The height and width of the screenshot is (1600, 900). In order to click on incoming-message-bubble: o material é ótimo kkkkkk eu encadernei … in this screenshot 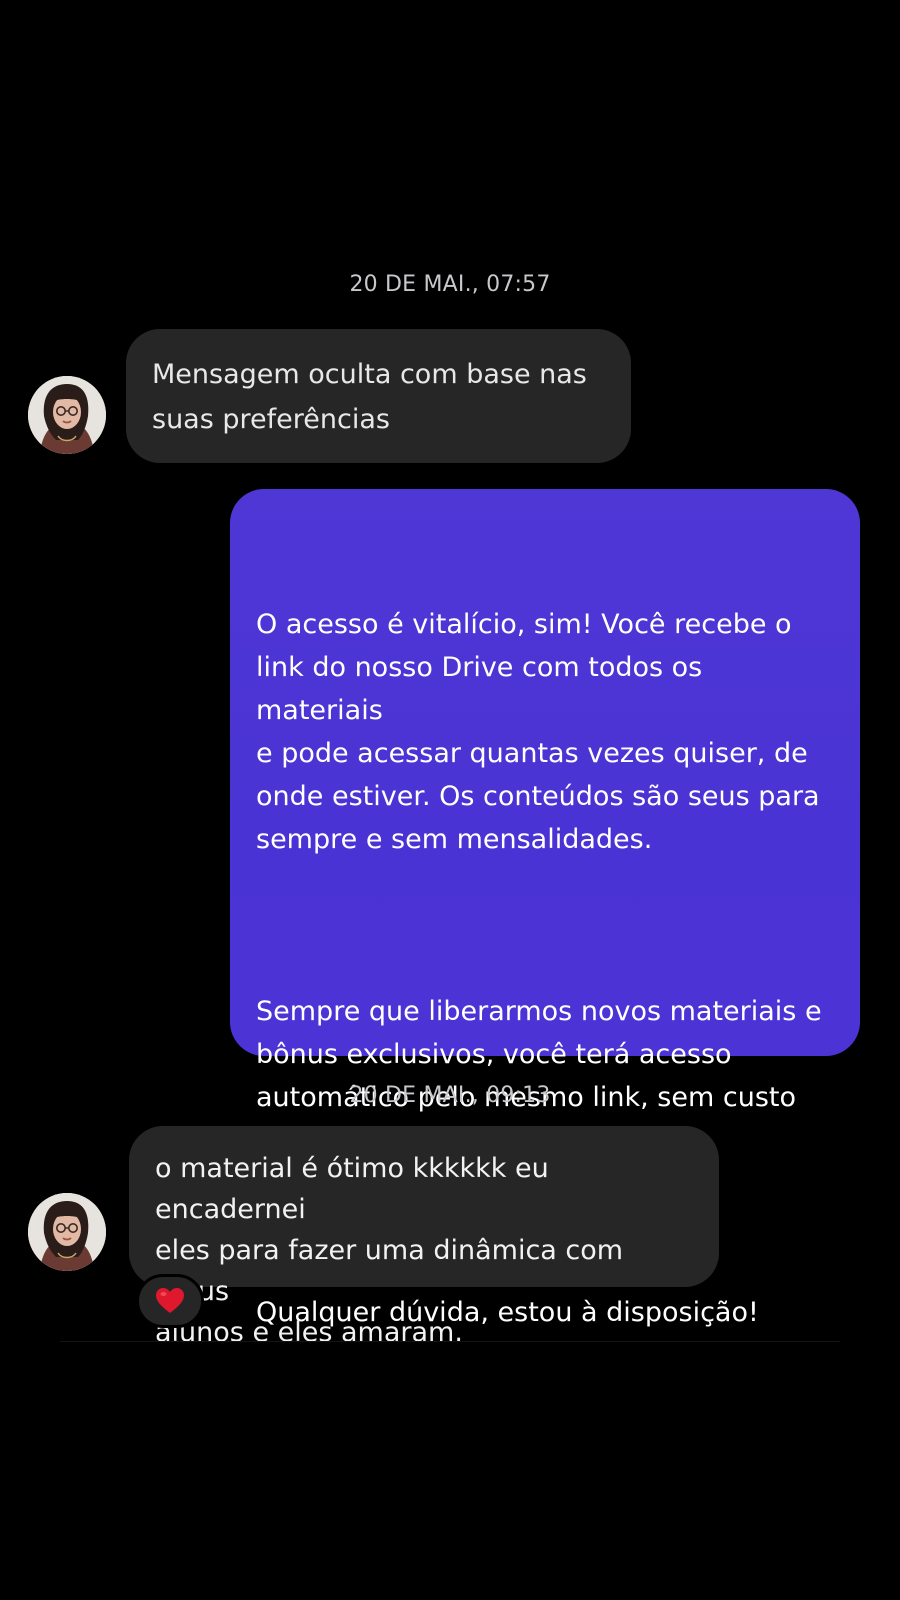, I will do `click(424, 1237)`.